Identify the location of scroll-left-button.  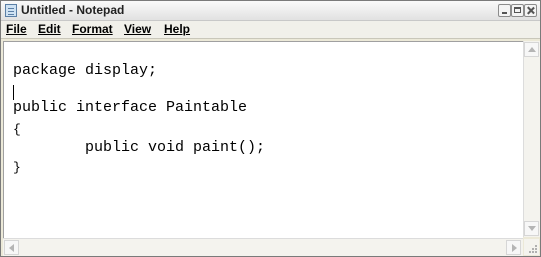
(11, 247).